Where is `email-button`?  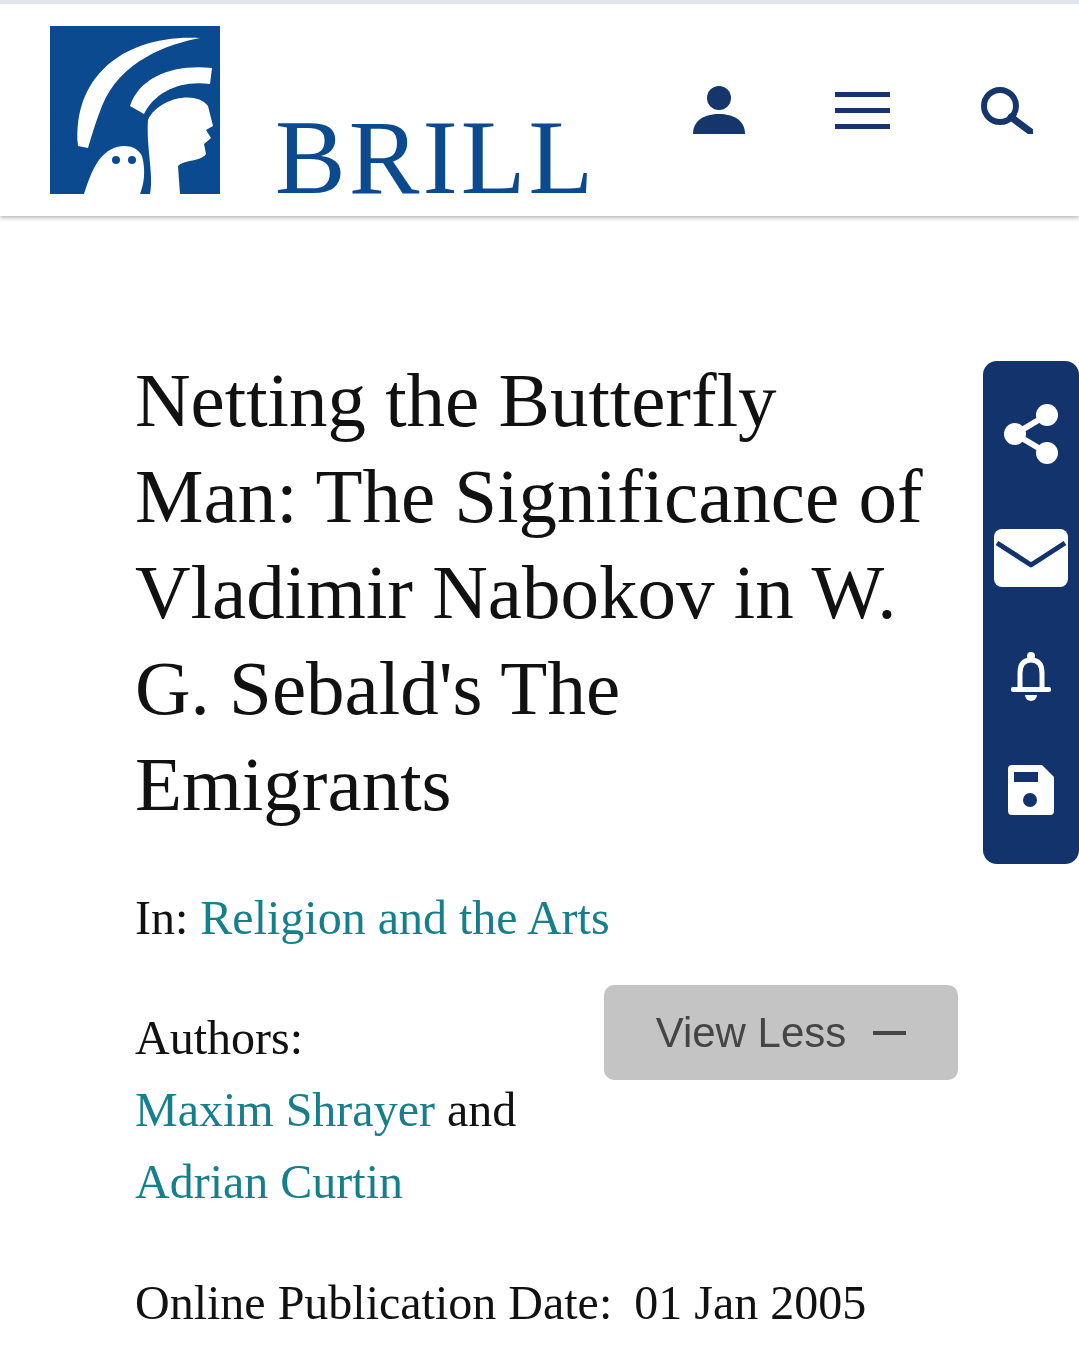
email-button is located at coordinates (1031, 558).